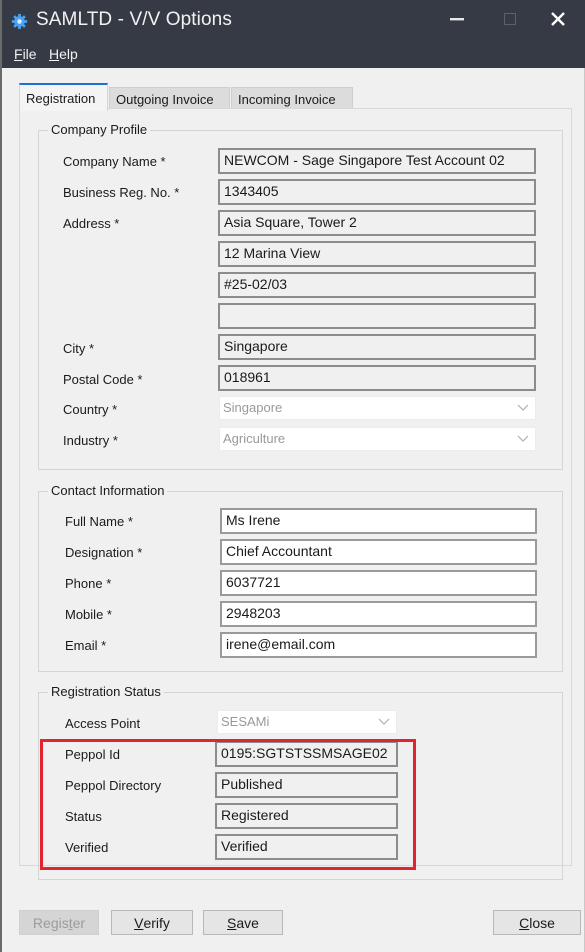 The image size is (585, 952). I want to click on title-bar: SAMLTD - V/V Options, so click(293, 21).